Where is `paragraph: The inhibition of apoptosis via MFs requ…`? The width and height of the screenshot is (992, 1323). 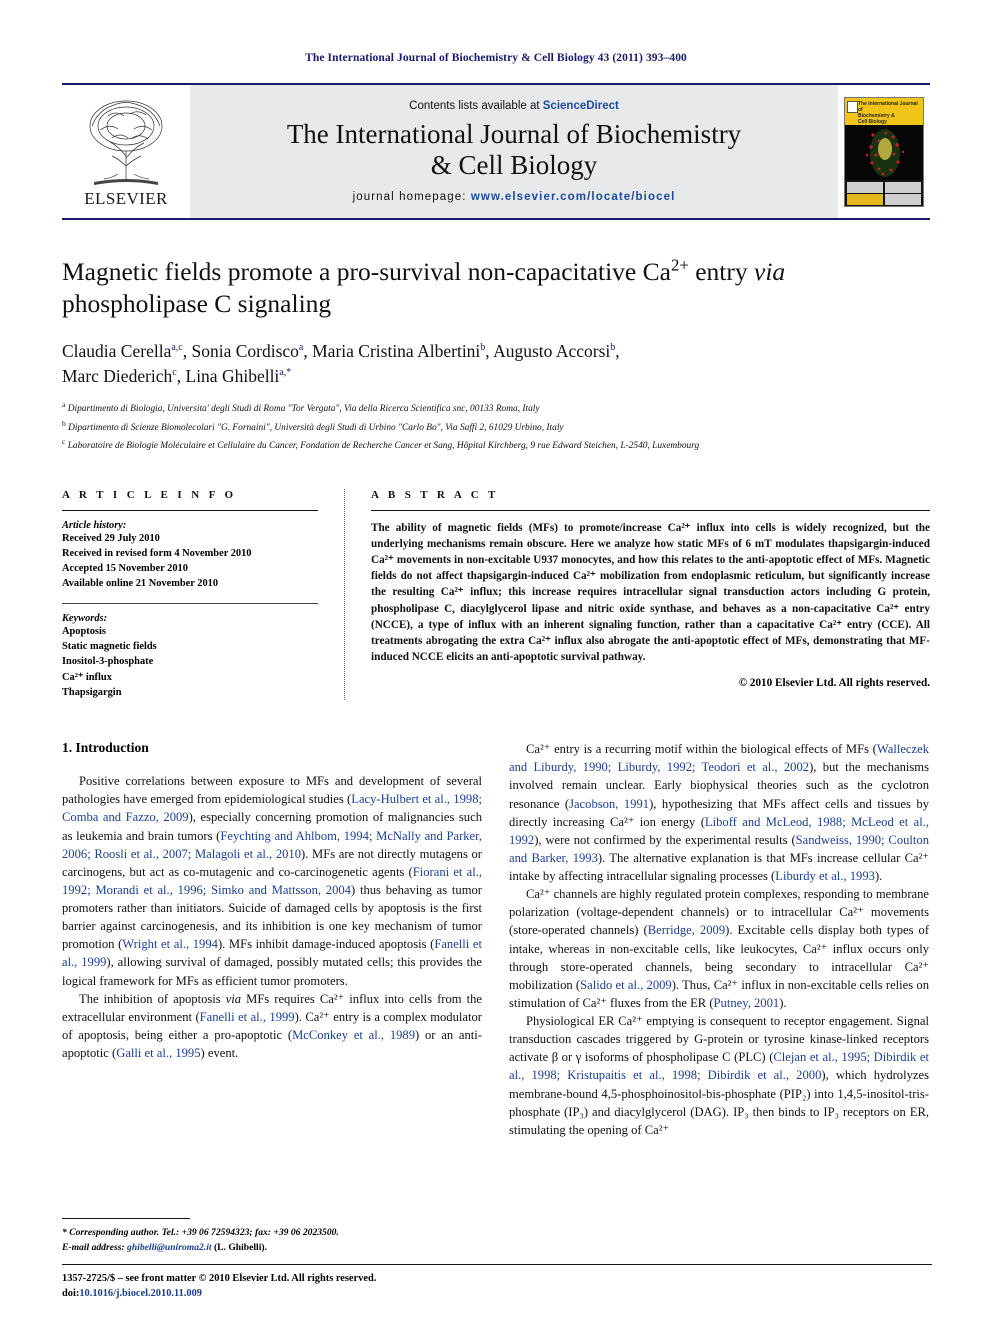 paragraph: The inhibition of apoptosis via MFs requ… is located at coordinates (272, 1026).